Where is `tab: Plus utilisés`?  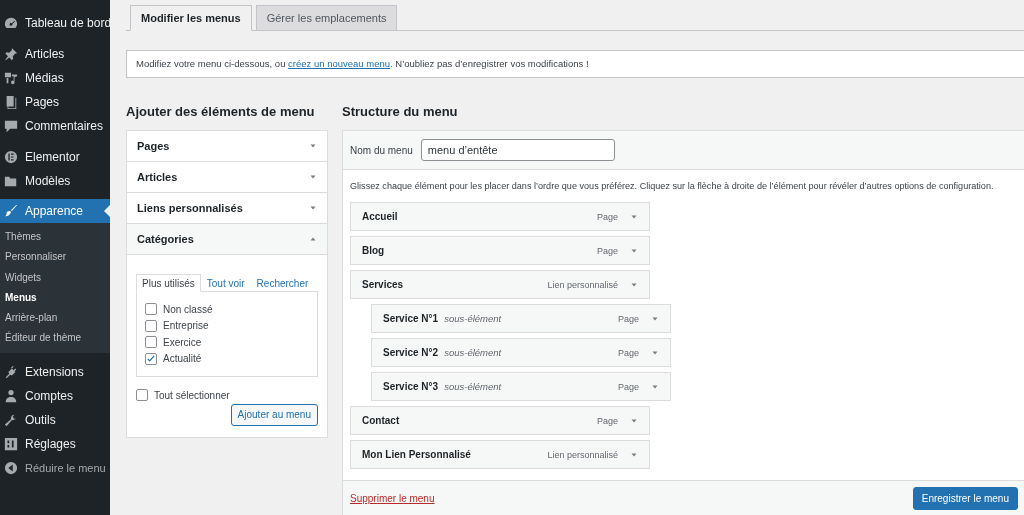 tab: Plus utilisés is located at coordinates (168, 283).